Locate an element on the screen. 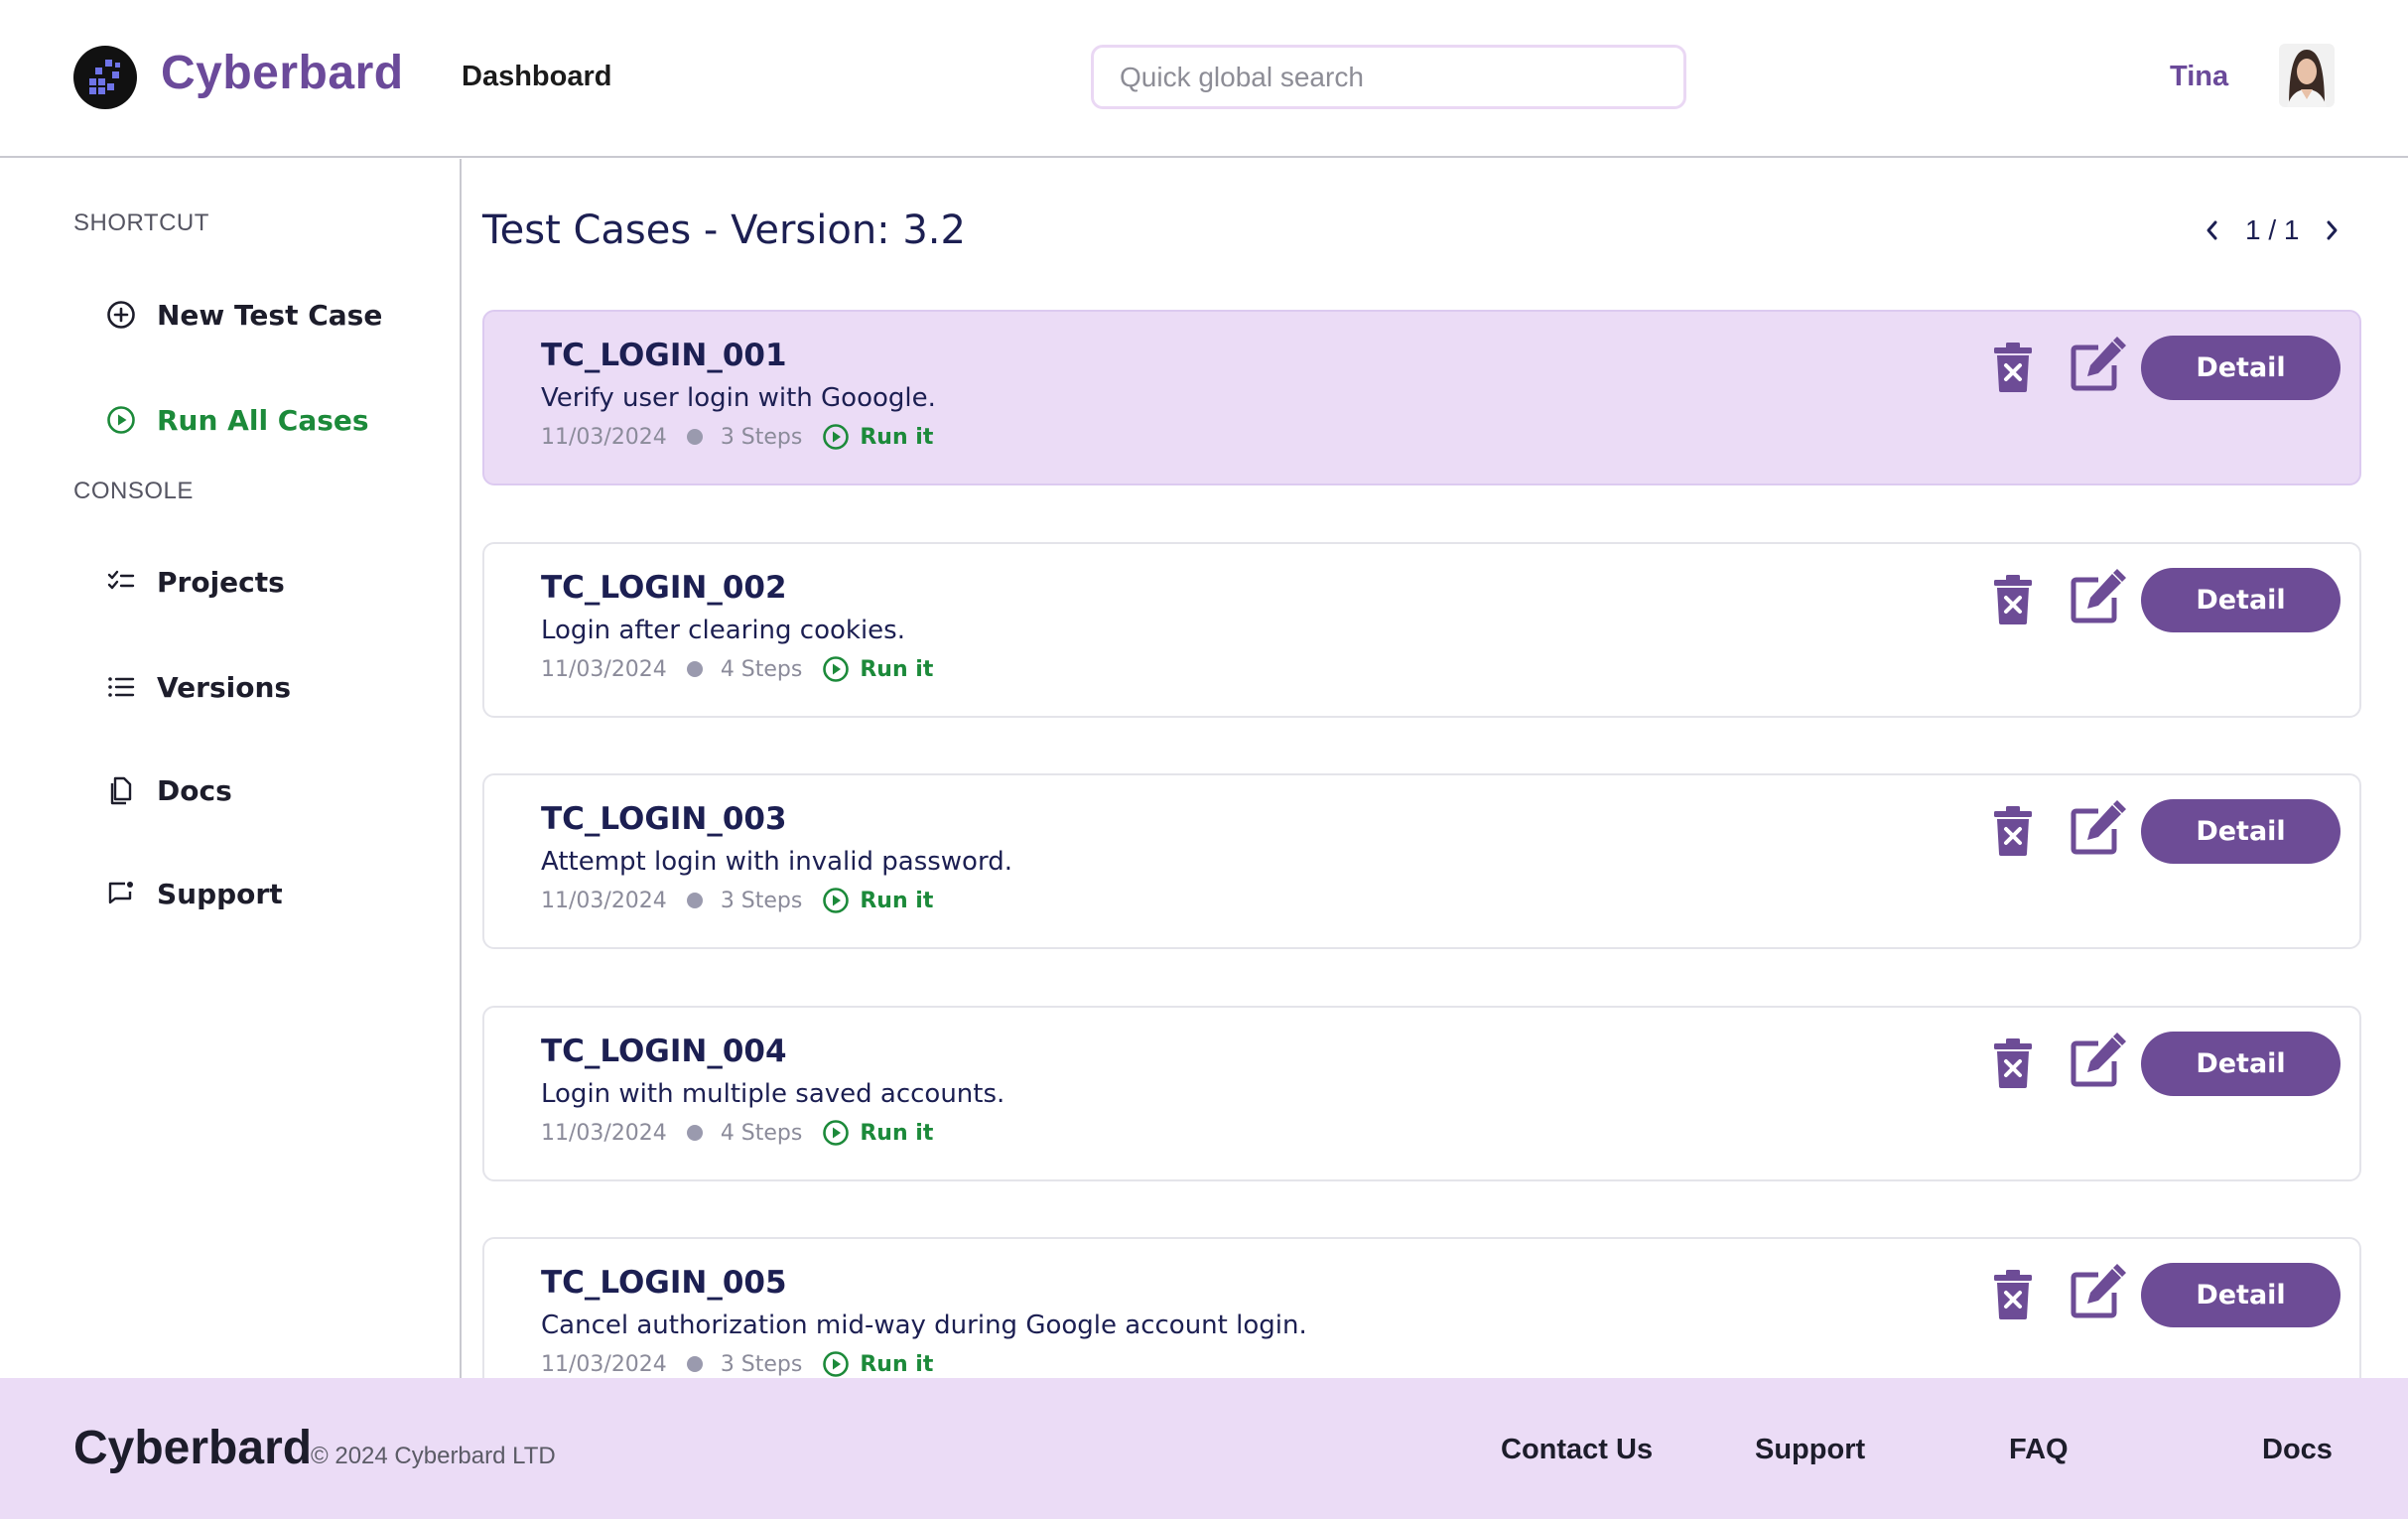  sidebar-item-label: Run All Cases is located at coordinates (263, 420).